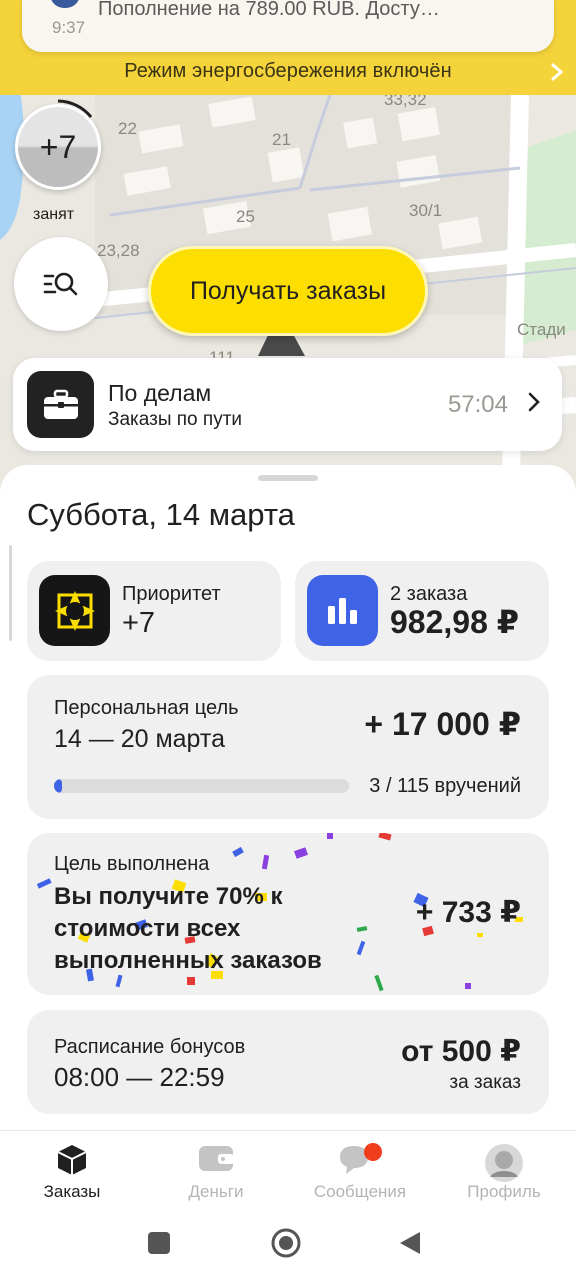 This screenshot has height=1280, width=576. Describe the element at coordinates (132, 864) in the screenshot. I see `goal-completed-label: Цель выполнена` at that location.